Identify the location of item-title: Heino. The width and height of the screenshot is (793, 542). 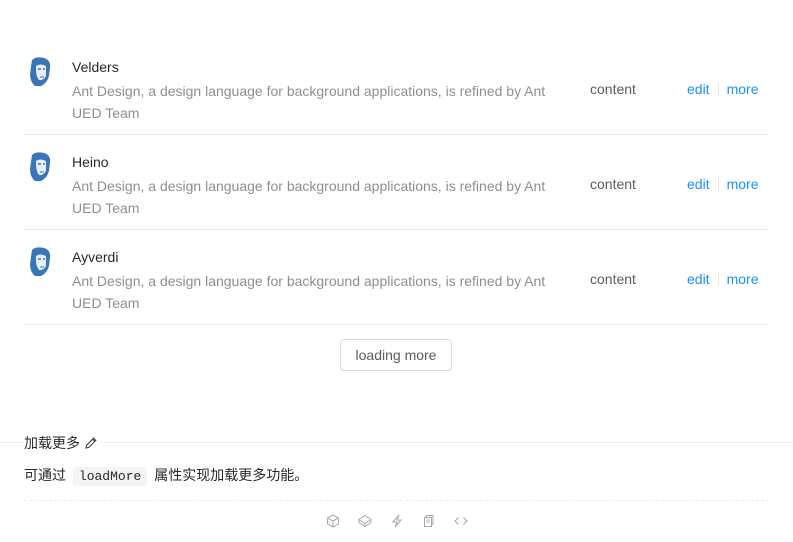
(90, 162).